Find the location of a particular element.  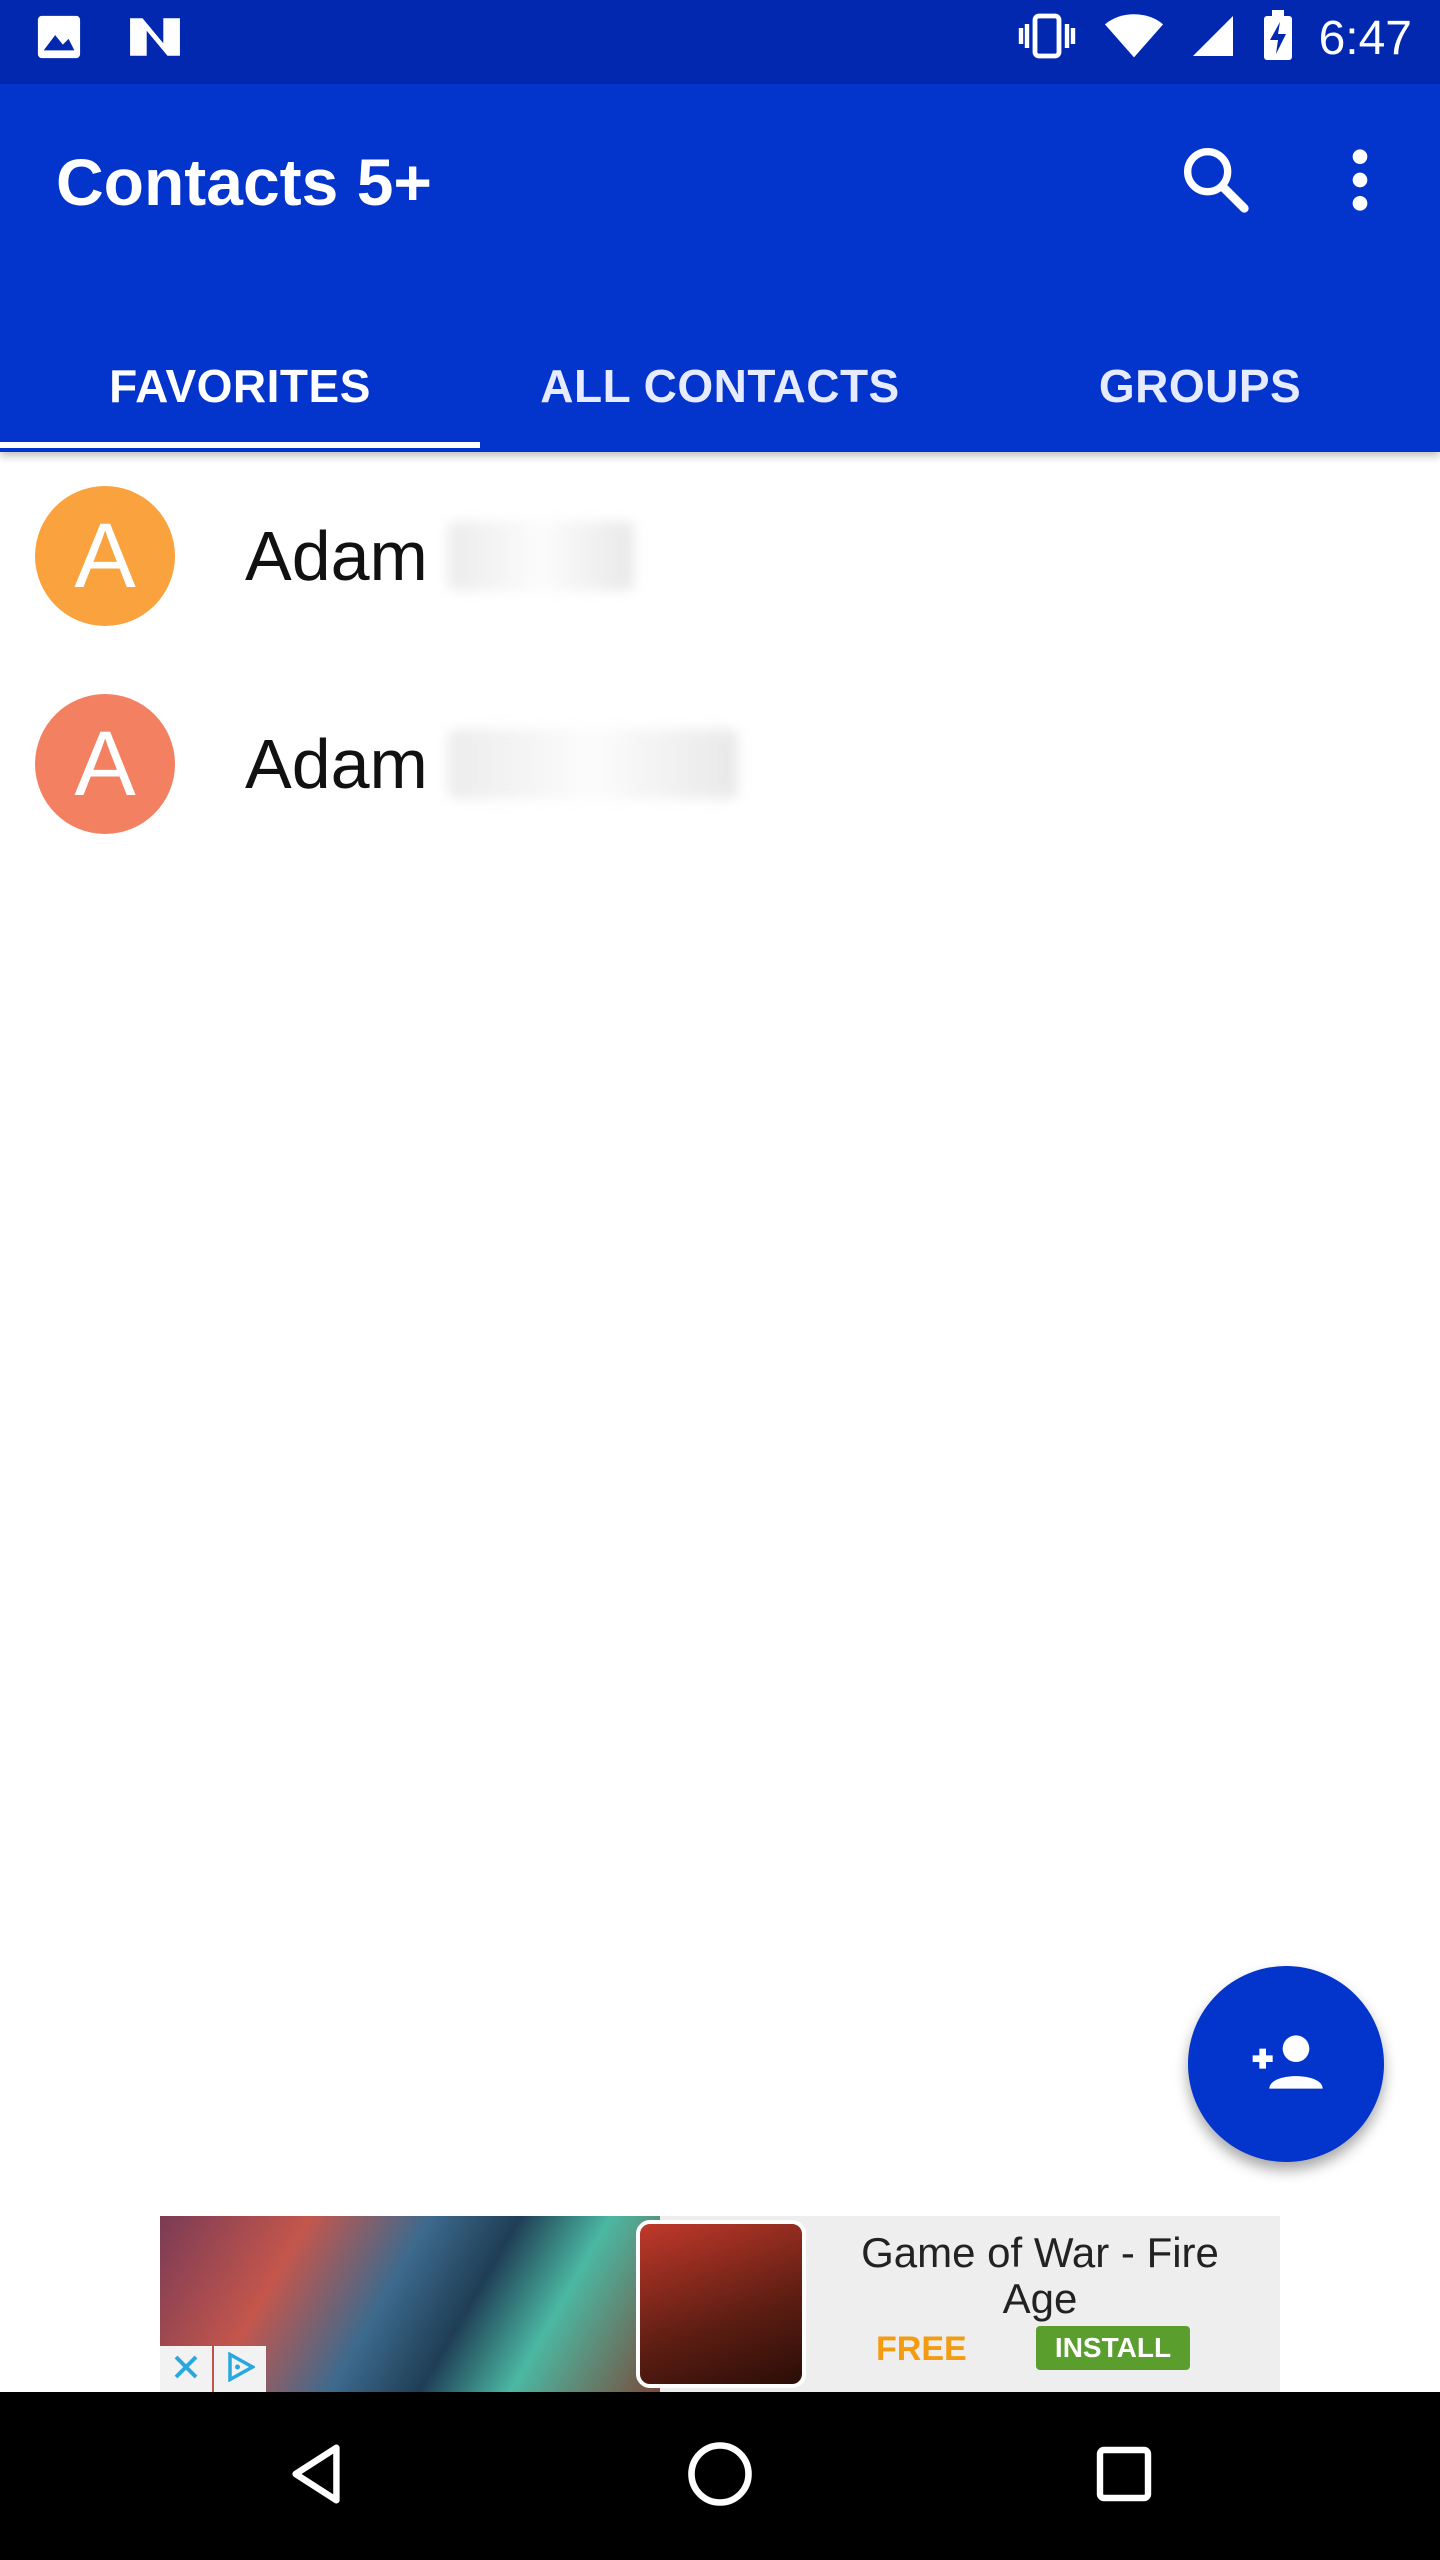

more-vert-icon is located at coordinates (1360, 186).